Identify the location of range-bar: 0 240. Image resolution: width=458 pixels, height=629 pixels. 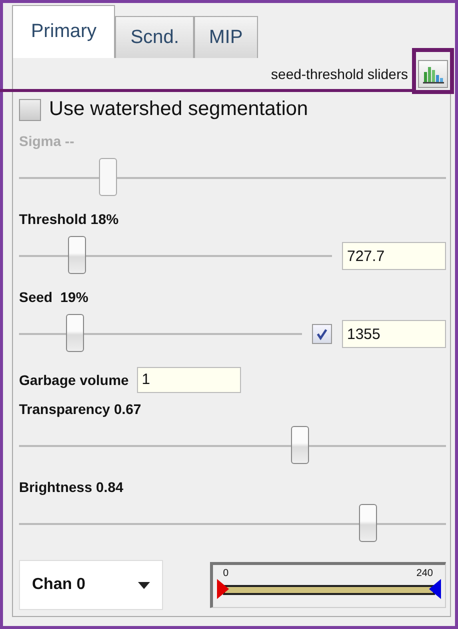
(328, 585).